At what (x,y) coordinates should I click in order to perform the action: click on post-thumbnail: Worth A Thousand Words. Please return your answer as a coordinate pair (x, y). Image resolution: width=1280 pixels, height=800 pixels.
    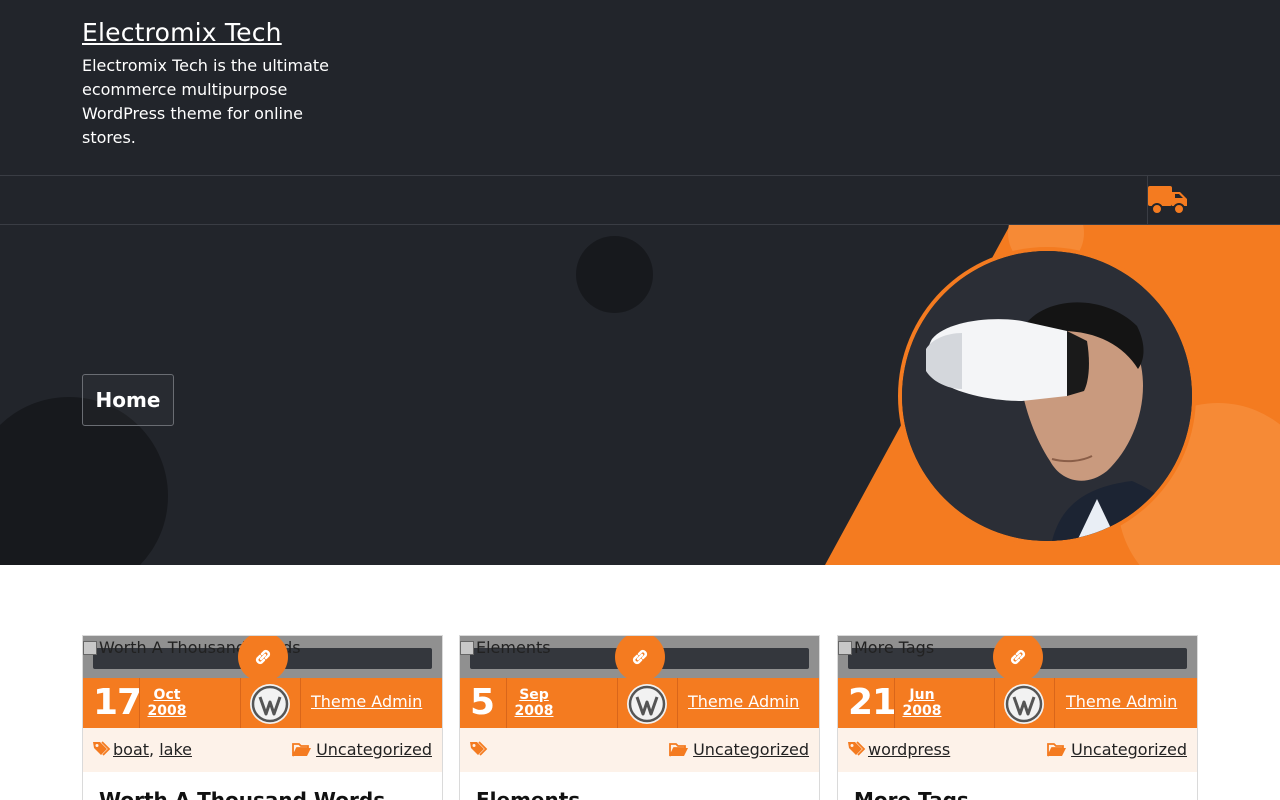
    Looking at the image, I should click on (262, 659).